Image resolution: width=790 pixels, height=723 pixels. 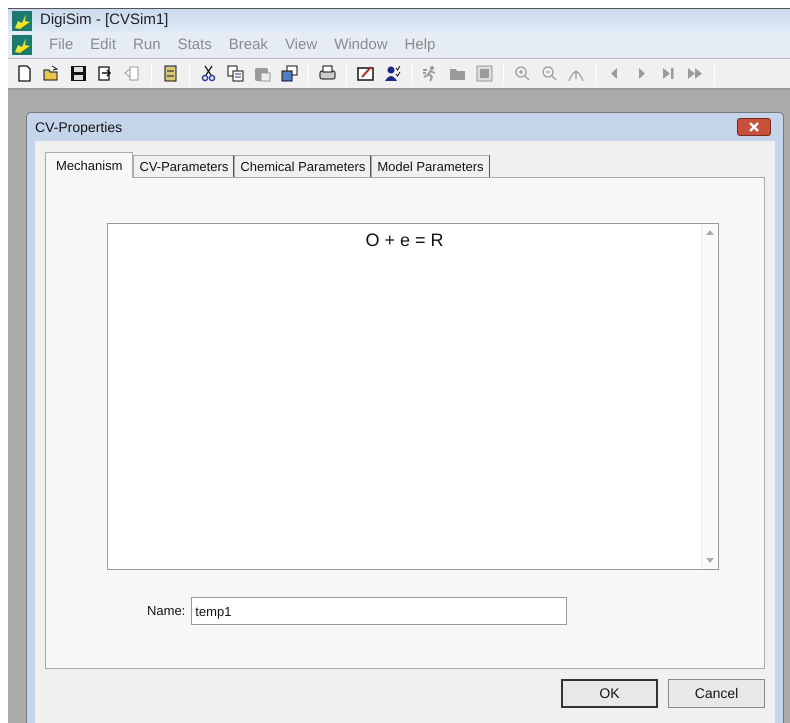 I want to click on scrollbar, so click(x=709, y=396).